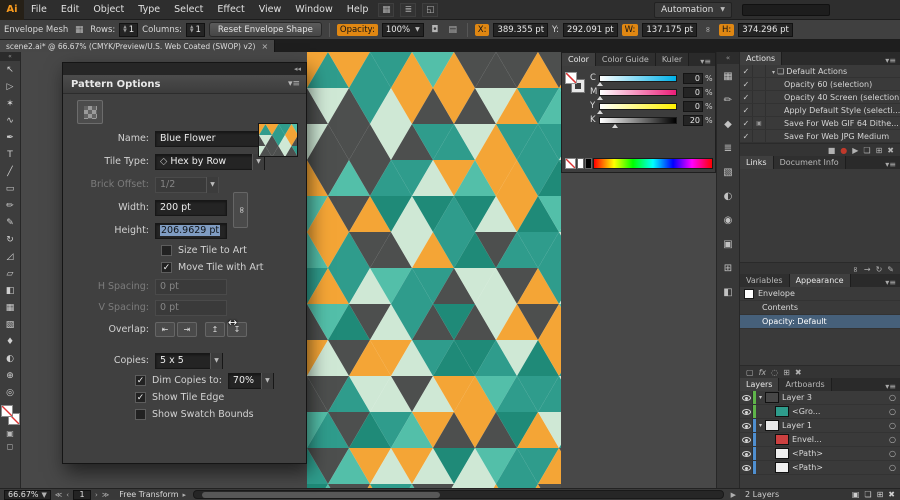 Image resolution: width=900 pixels, height=500 pixels. Describe the element at coordinates (189, 360) in the screenshot. I see `copies-dropdown: 5 x 5 ▼` at that location.